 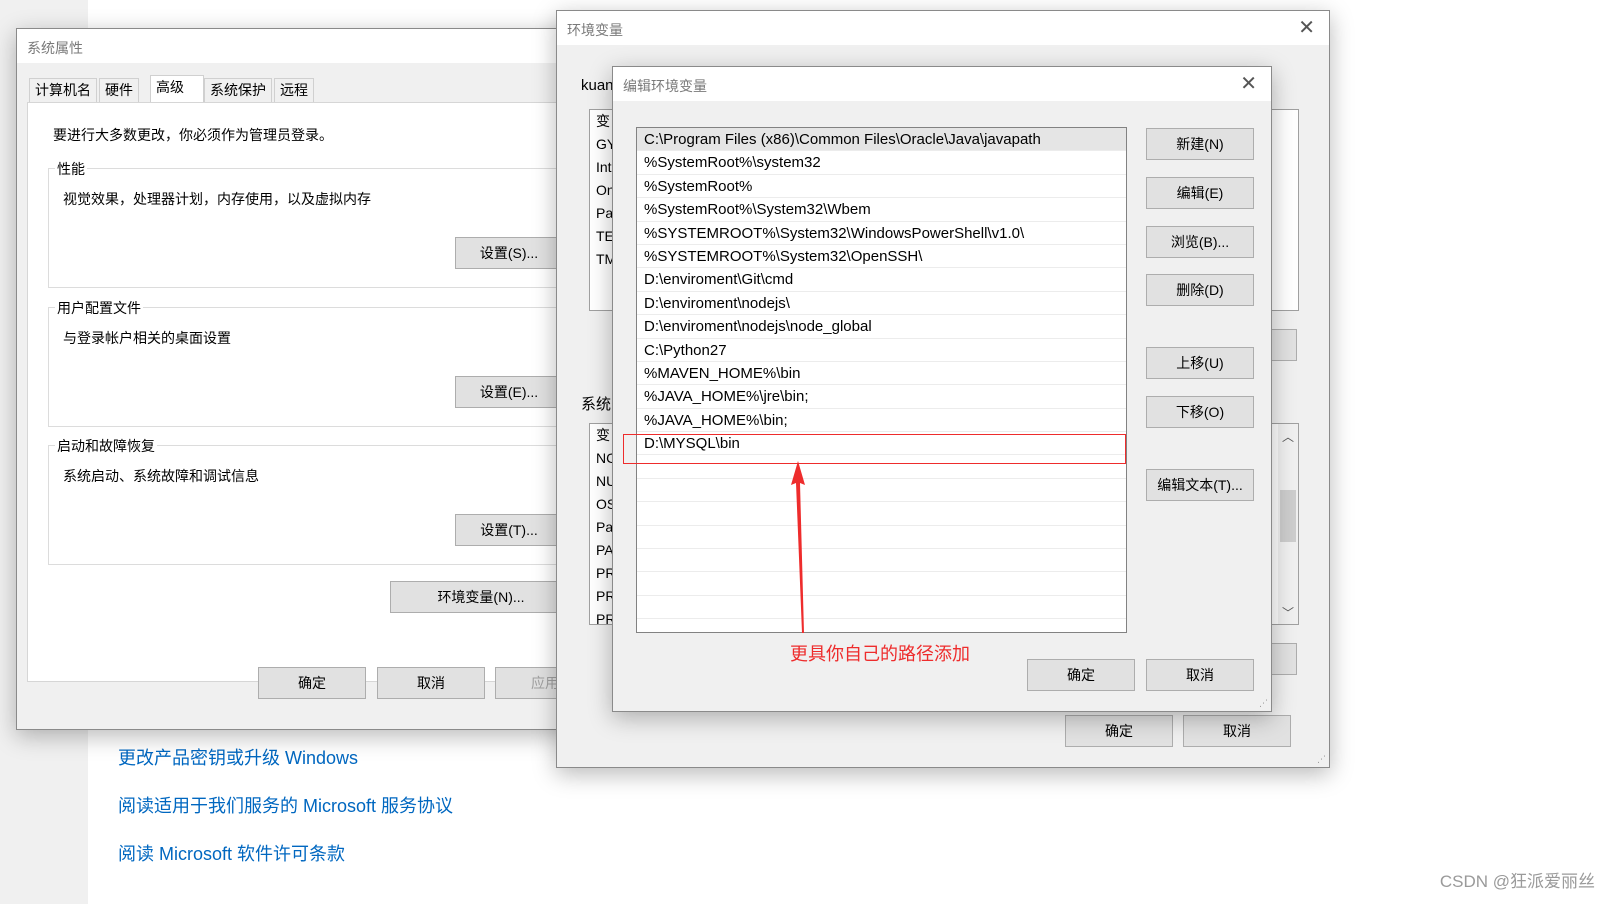 I want to click on tab-system-protection: 系统保护, so click(x=238, y=90).